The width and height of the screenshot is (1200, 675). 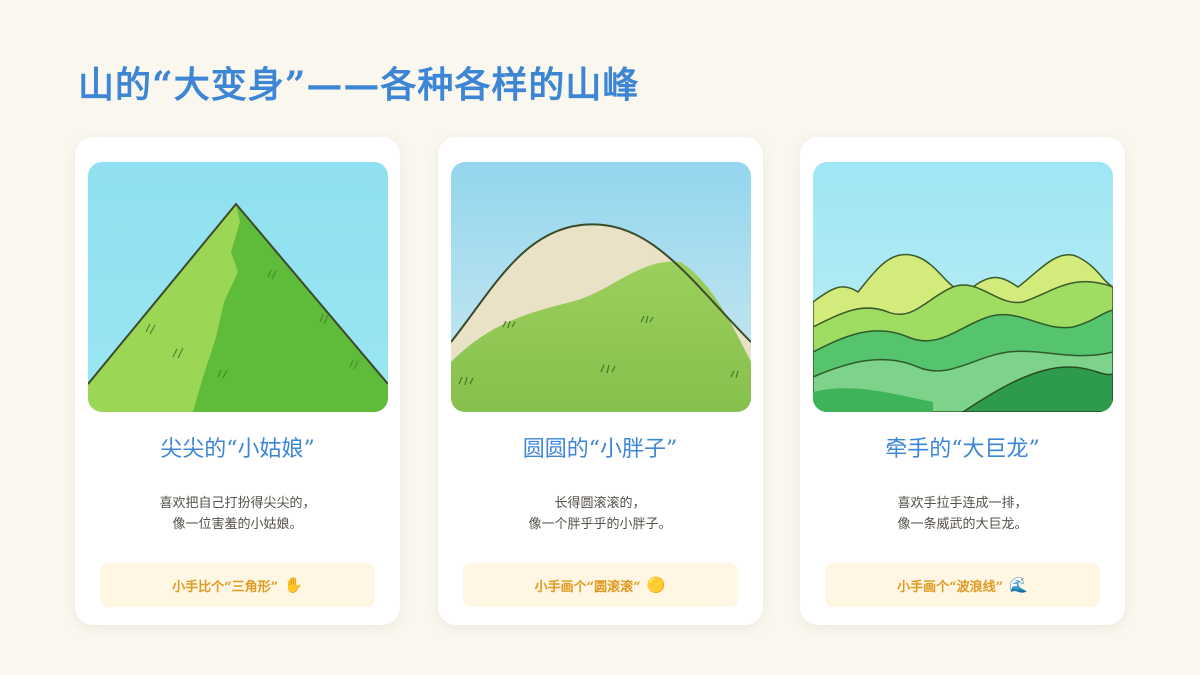 What do you see at coordinates (600, 514) in the screenshot?
I see `card-description: 长得圆滚滚的， 像一个胖乎乎的小胖子。` at bounding box center [600, 514].